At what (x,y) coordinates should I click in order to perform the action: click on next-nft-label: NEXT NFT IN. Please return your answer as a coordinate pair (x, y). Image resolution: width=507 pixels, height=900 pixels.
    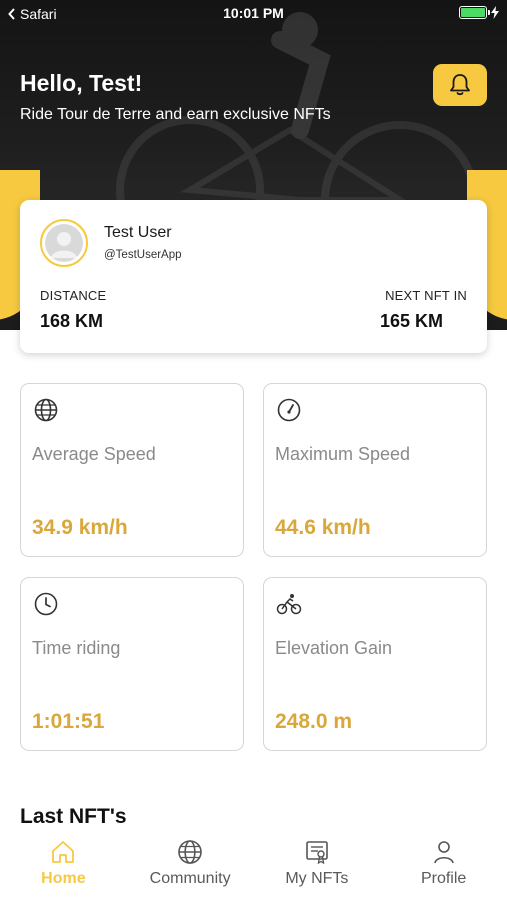
    Looking at the image, I should click on (426, 295).